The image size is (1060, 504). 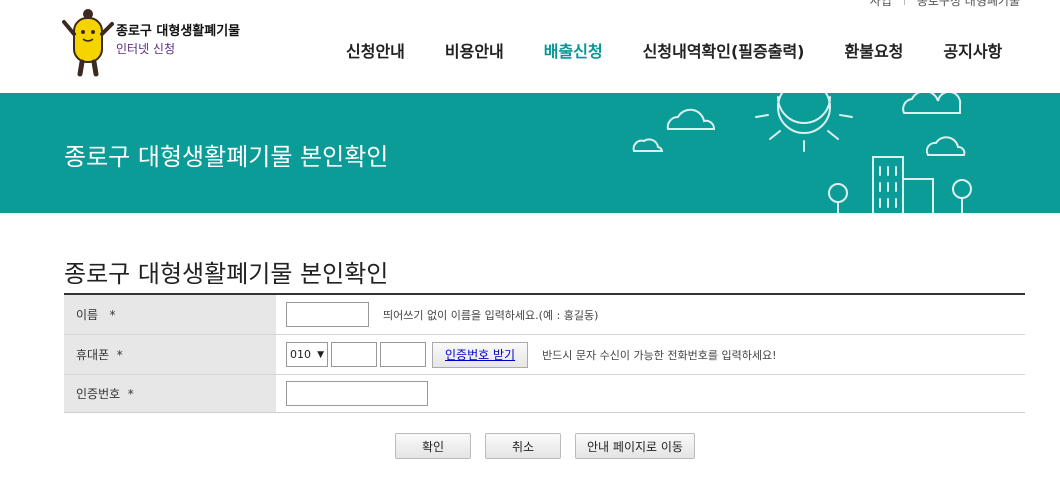 I want to click on request-cert-code-button: 인증번호 받기, so click(x=480, y=354).